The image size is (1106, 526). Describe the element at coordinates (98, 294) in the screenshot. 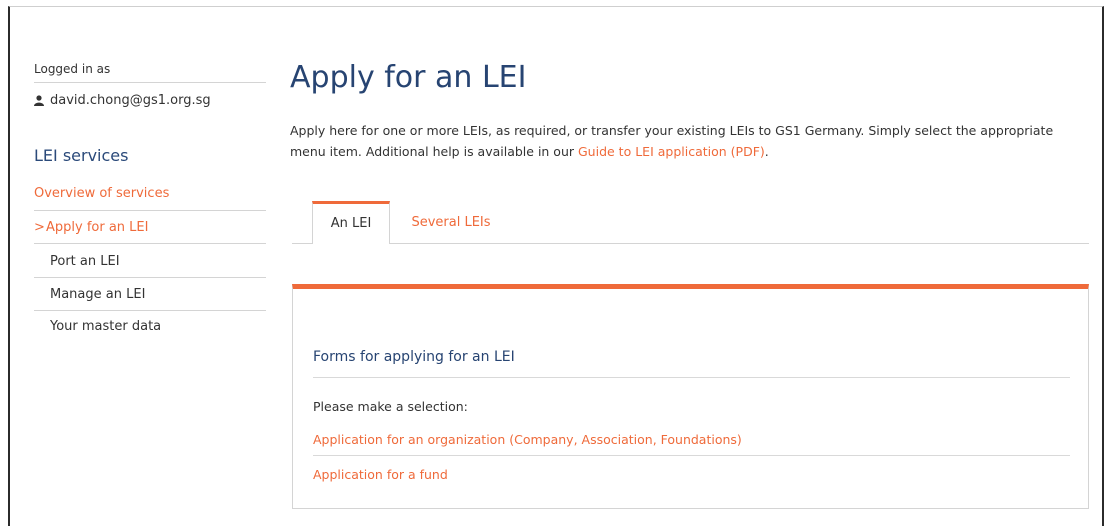

I see `sidebar-item-label: Manage an LEI` at that location.